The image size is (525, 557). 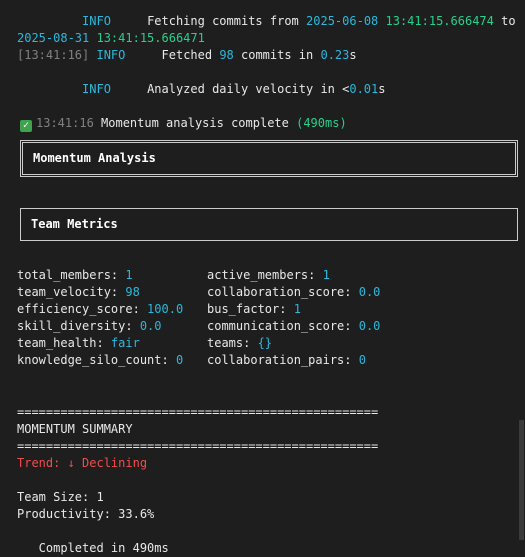 I want to click on metric-collaboration-score: collaboration_score: 0.0, so click(x=293, y=292).